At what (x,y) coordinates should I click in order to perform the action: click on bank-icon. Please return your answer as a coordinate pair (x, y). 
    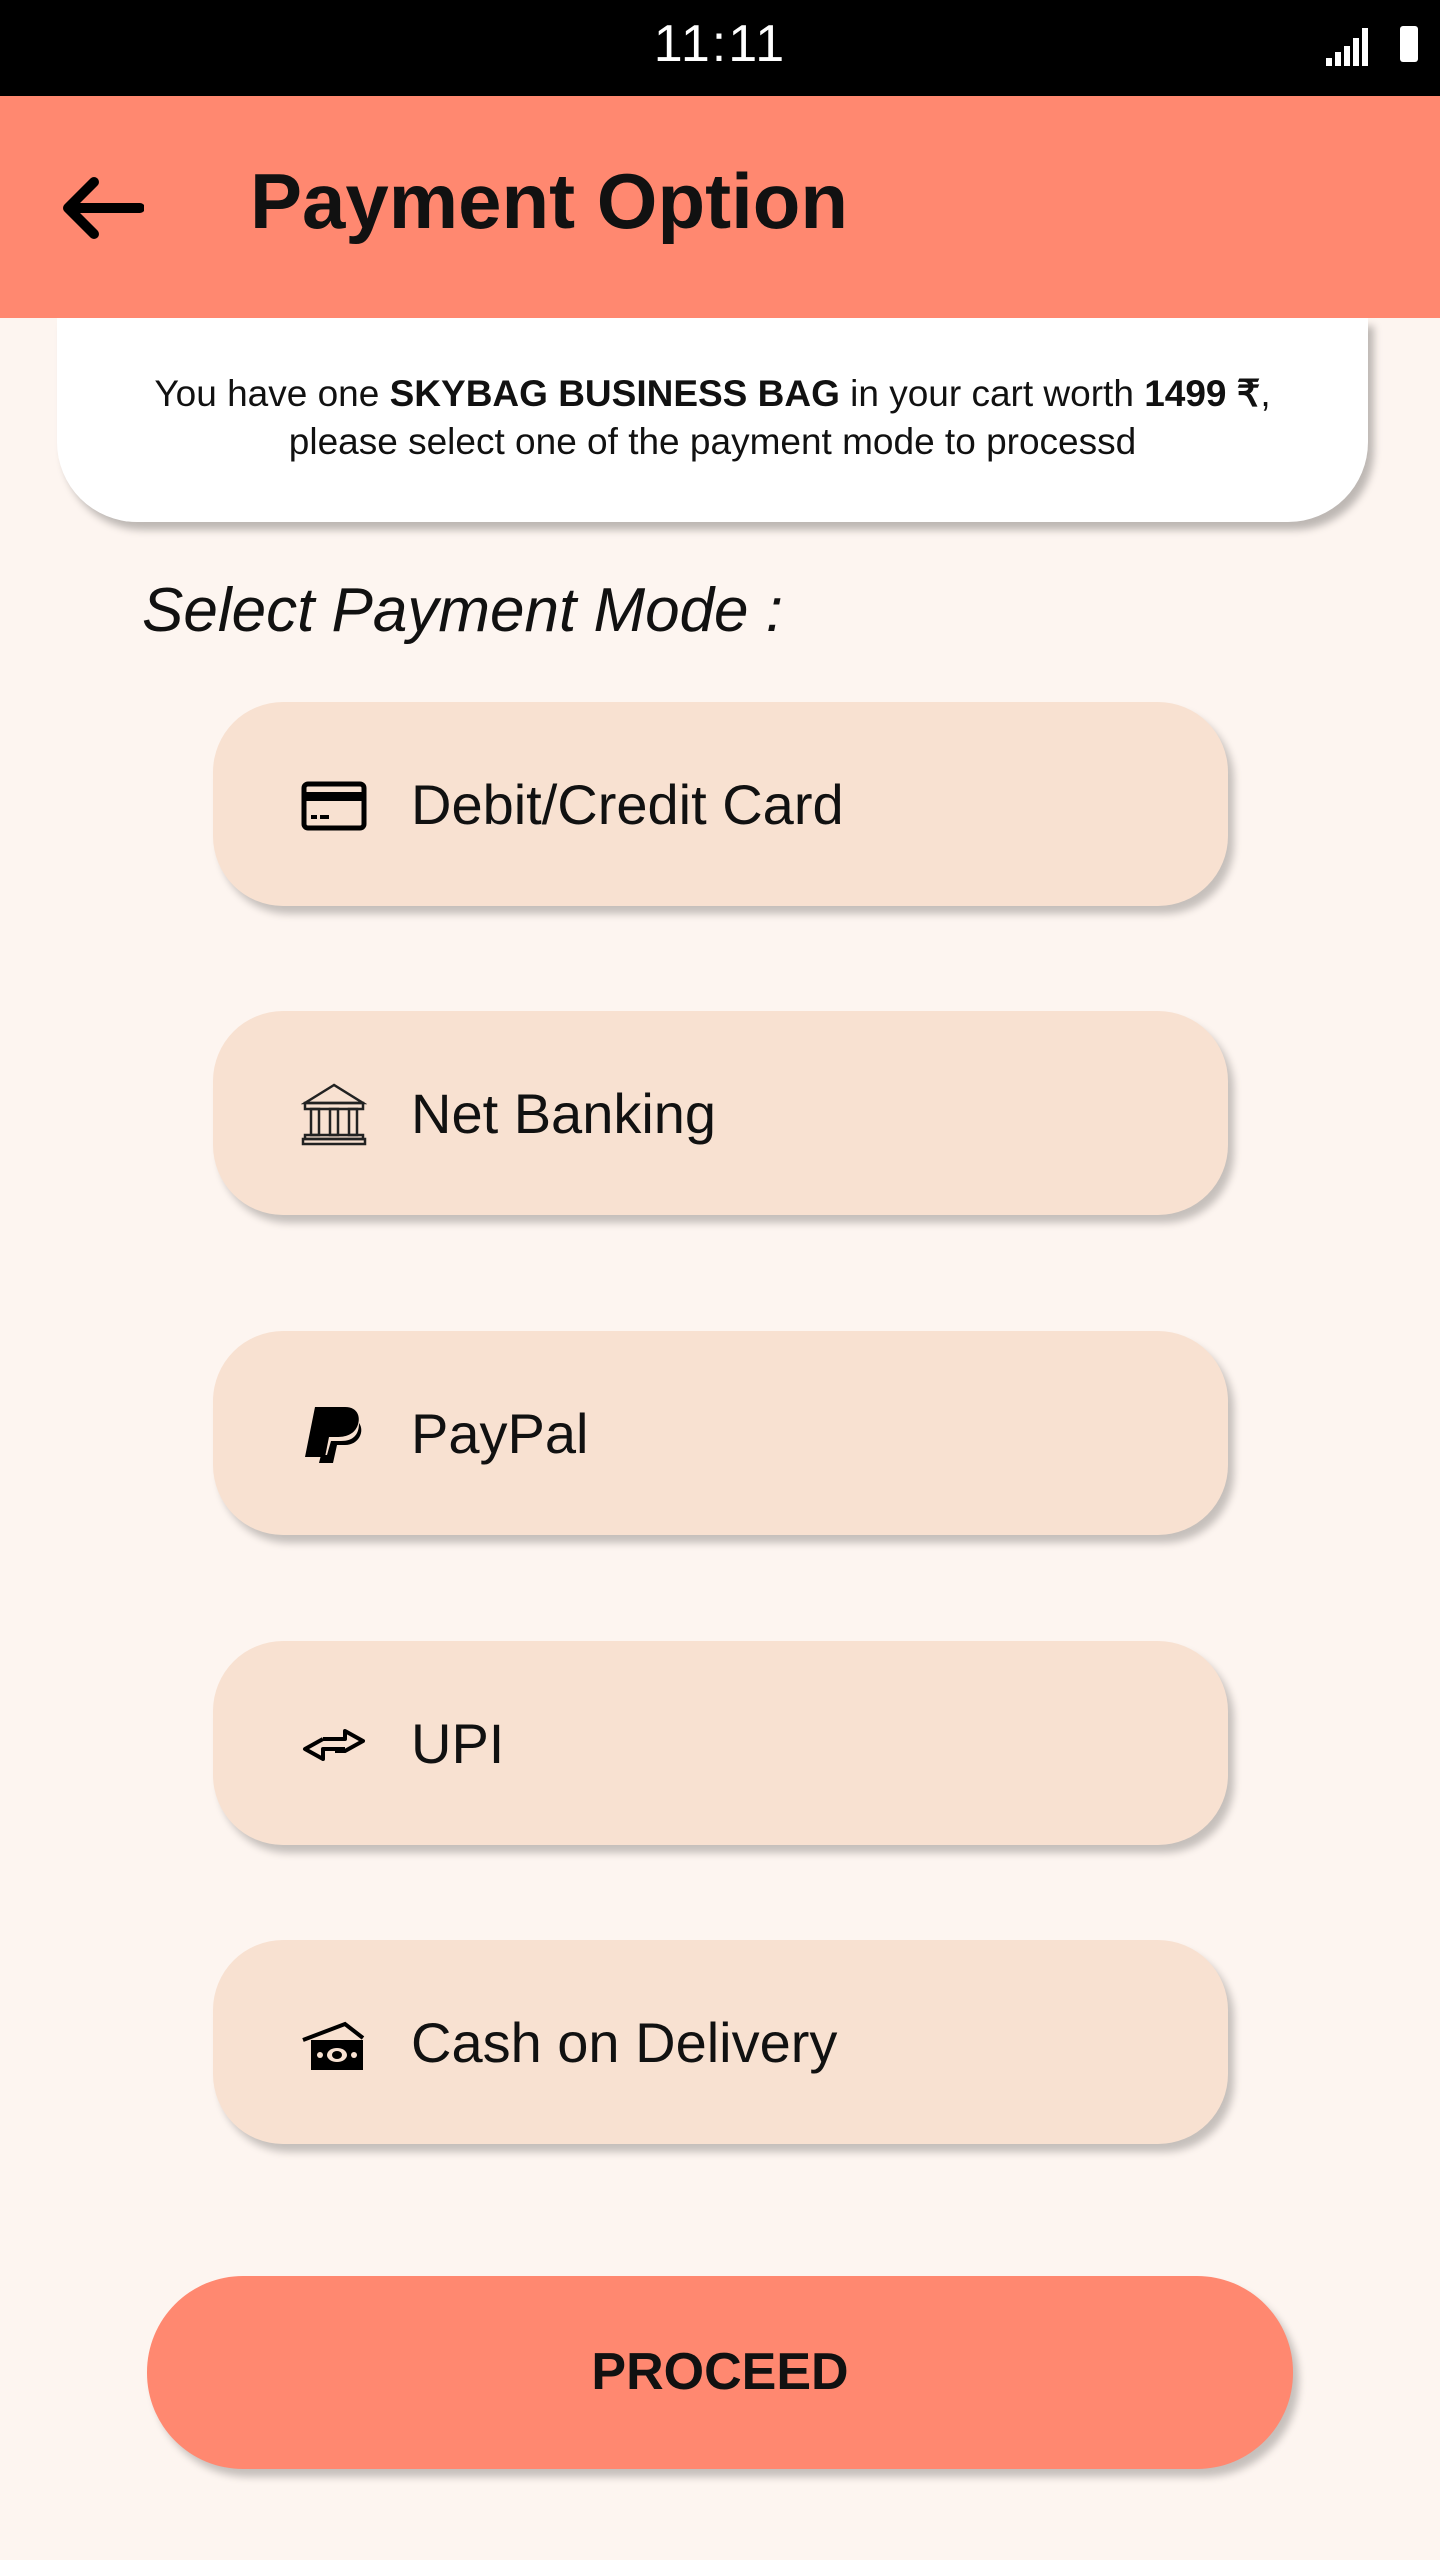
    Looking at the image, I should click on (334, 1114).